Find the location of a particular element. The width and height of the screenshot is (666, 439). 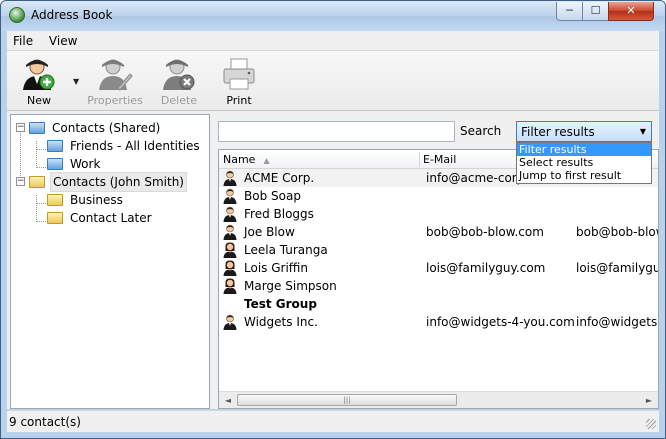

properties-button: Properties is located at coordinates (115, 82).